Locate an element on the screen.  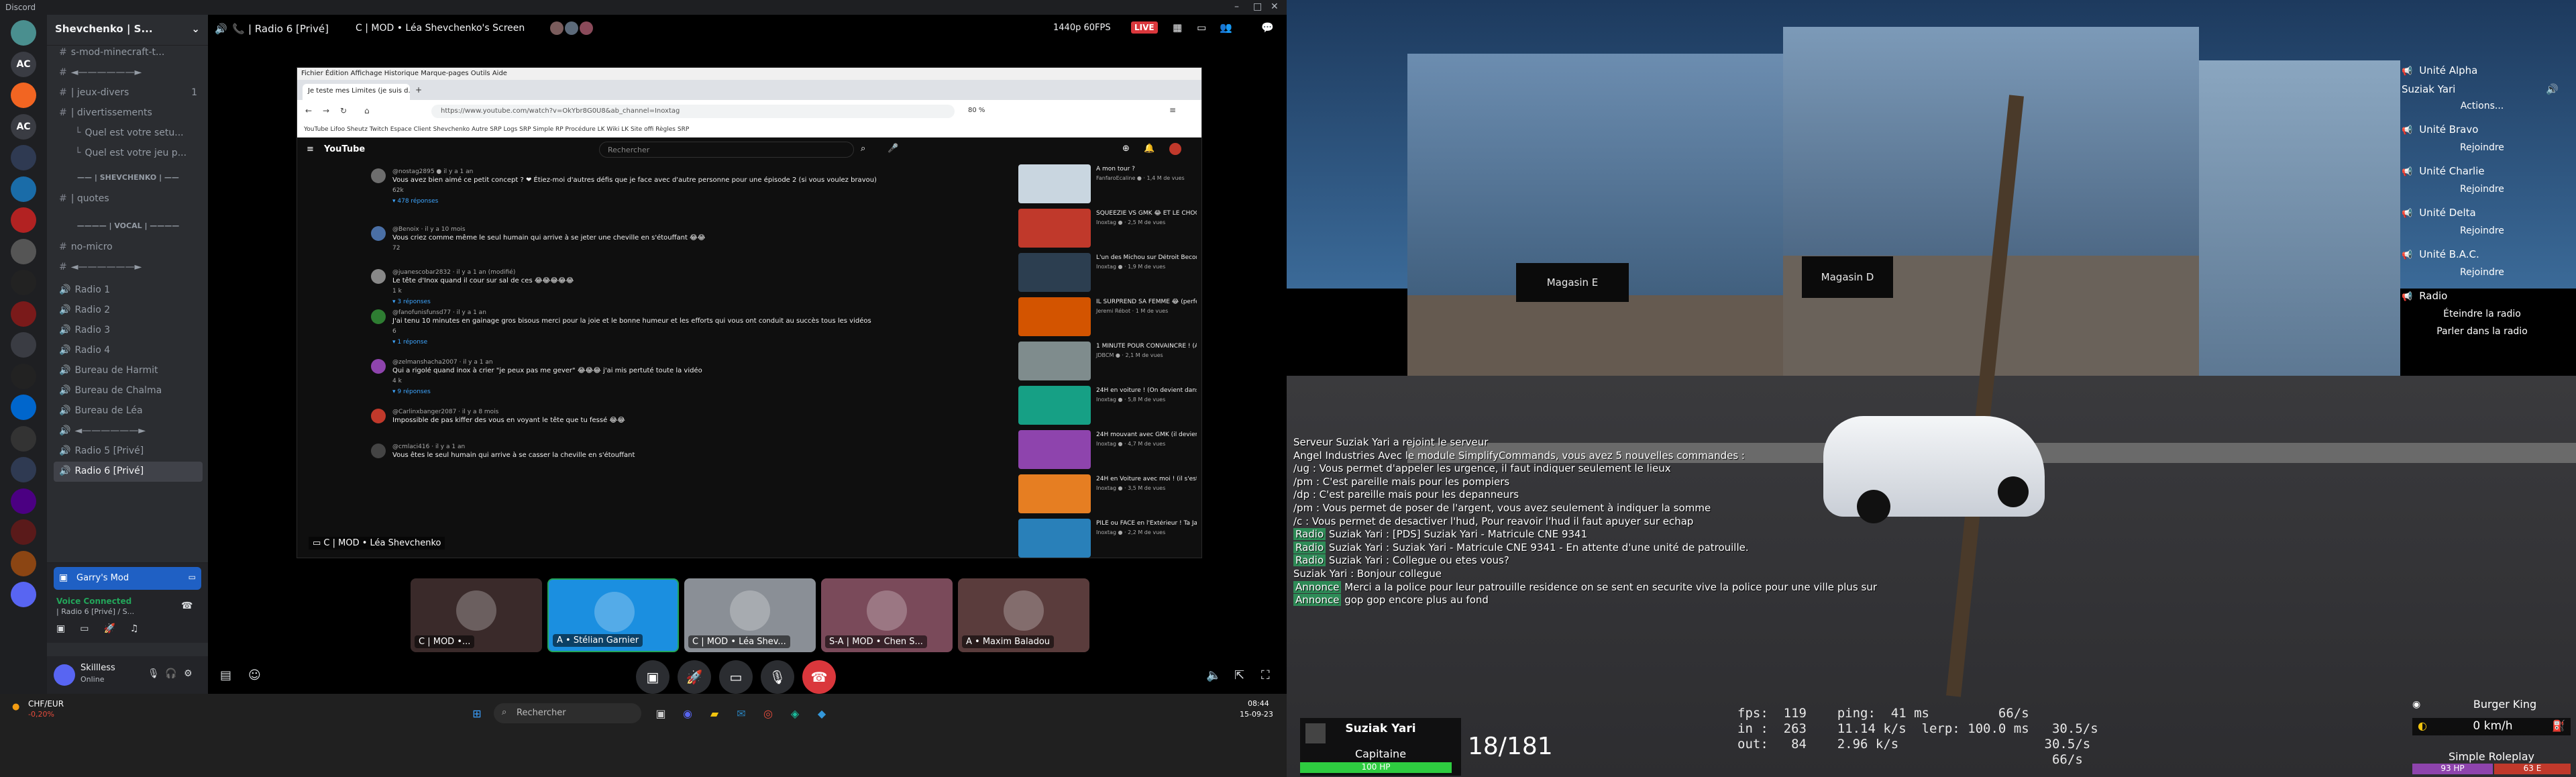
hamburger-icon: ≡ is located at coordinates (310, 149).